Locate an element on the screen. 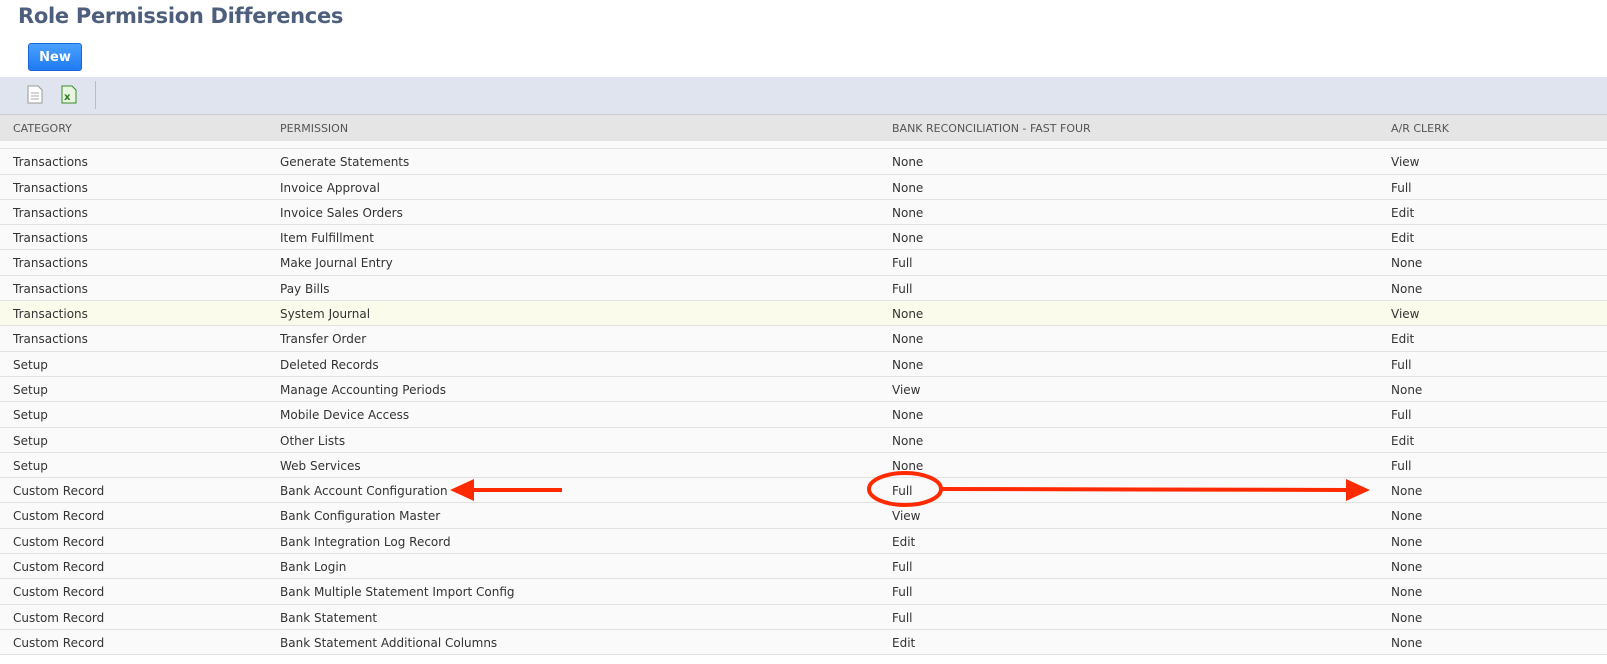 Image resolution: width=1607 pixels, height=664 pixels. table-row: Setup Deleted Records None Full is located at coordinates (803, 364).